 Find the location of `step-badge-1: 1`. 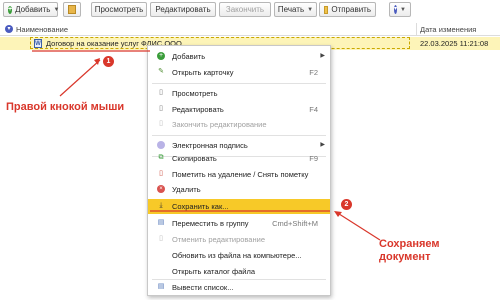

step-badge-1: 1 is located at coordinates (108, 61).